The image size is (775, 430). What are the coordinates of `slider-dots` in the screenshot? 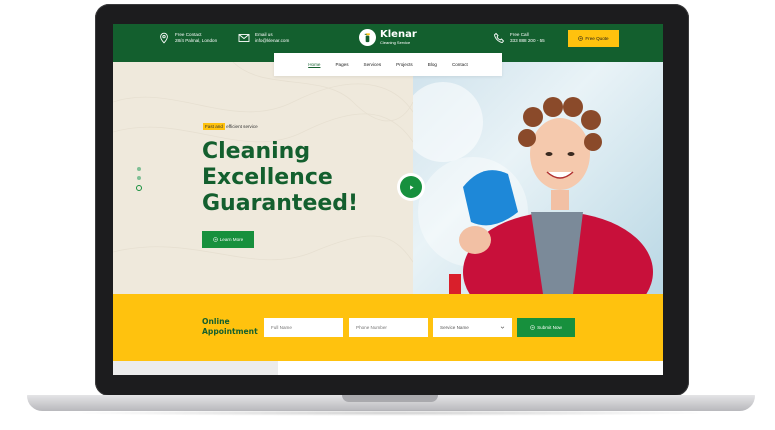 It's located at (139, 179).